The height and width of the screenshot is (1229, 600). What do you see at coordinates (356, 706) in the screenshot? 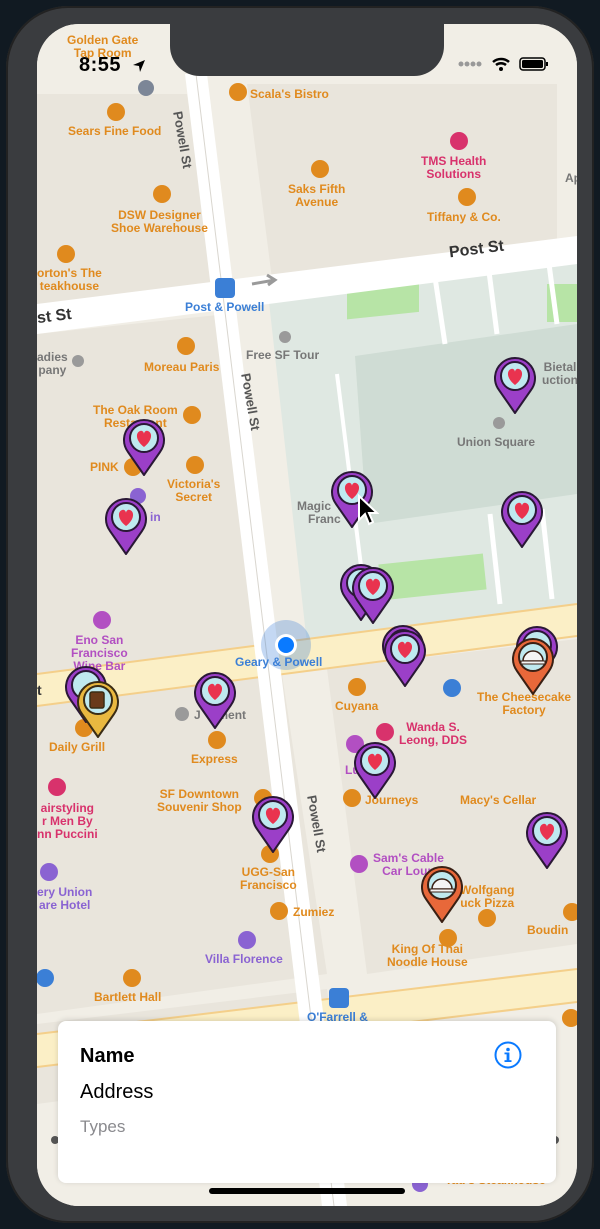
I see `poi-label: Cuyana` at bounding box center [356, 706].